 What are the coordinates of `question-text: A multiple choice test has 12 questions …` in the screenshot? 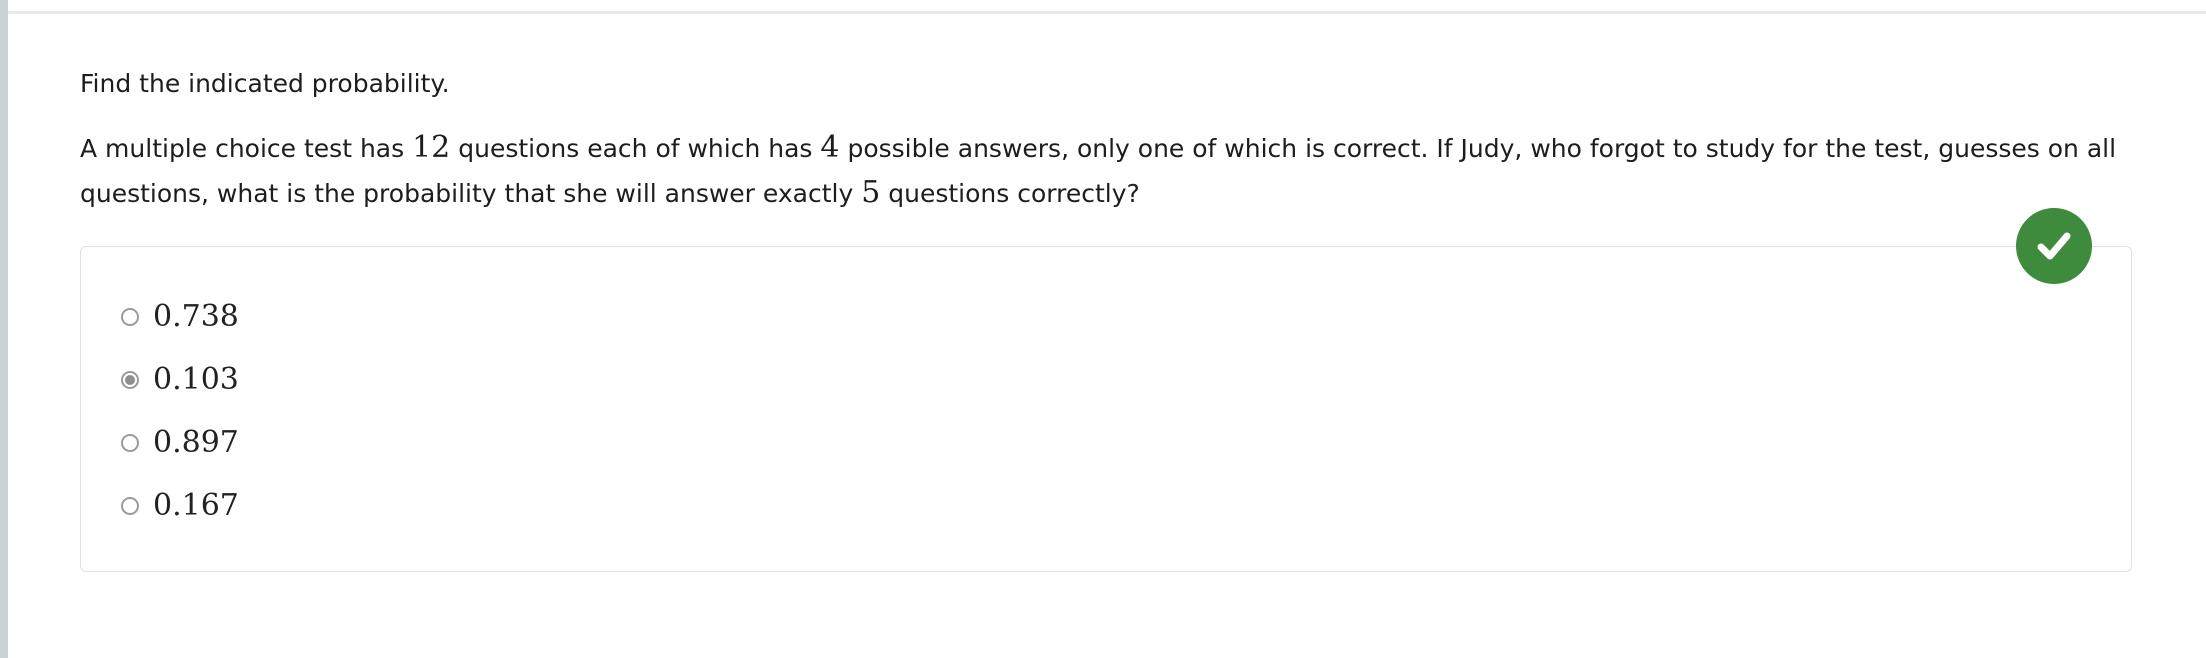 It's located at (1107, 171).